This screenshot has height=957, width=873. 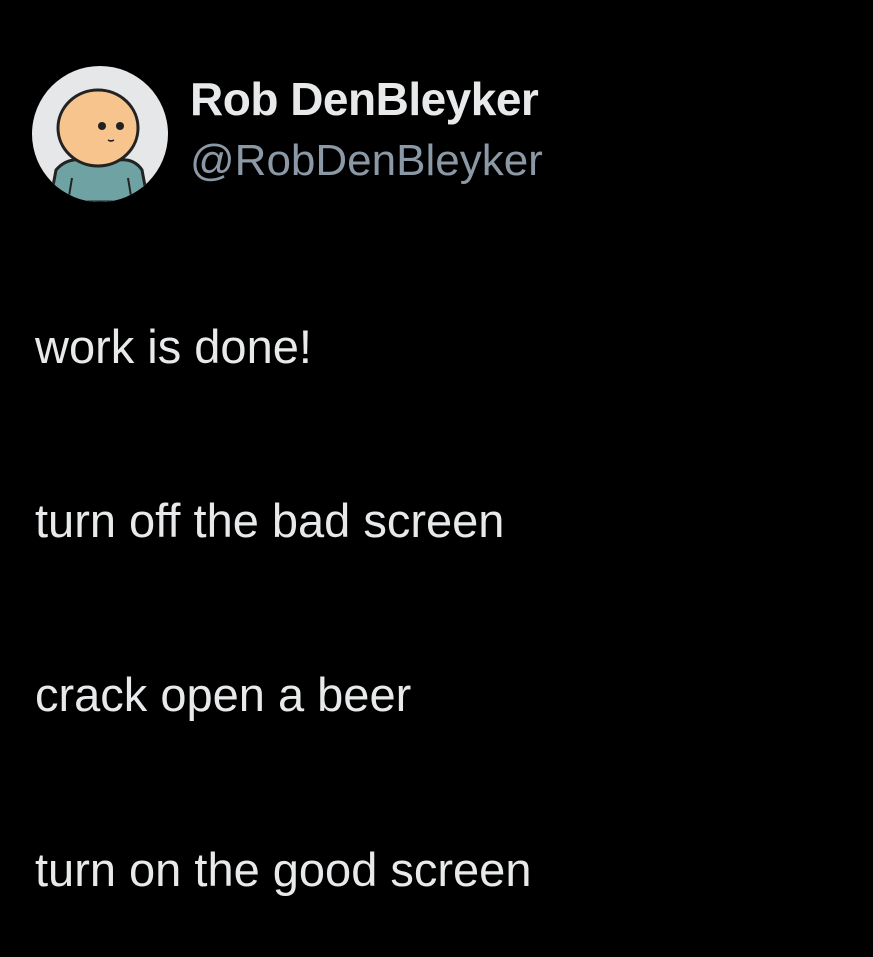 I want to click on tweet-text-line: crack open a beer, so click(x=223, y=694).